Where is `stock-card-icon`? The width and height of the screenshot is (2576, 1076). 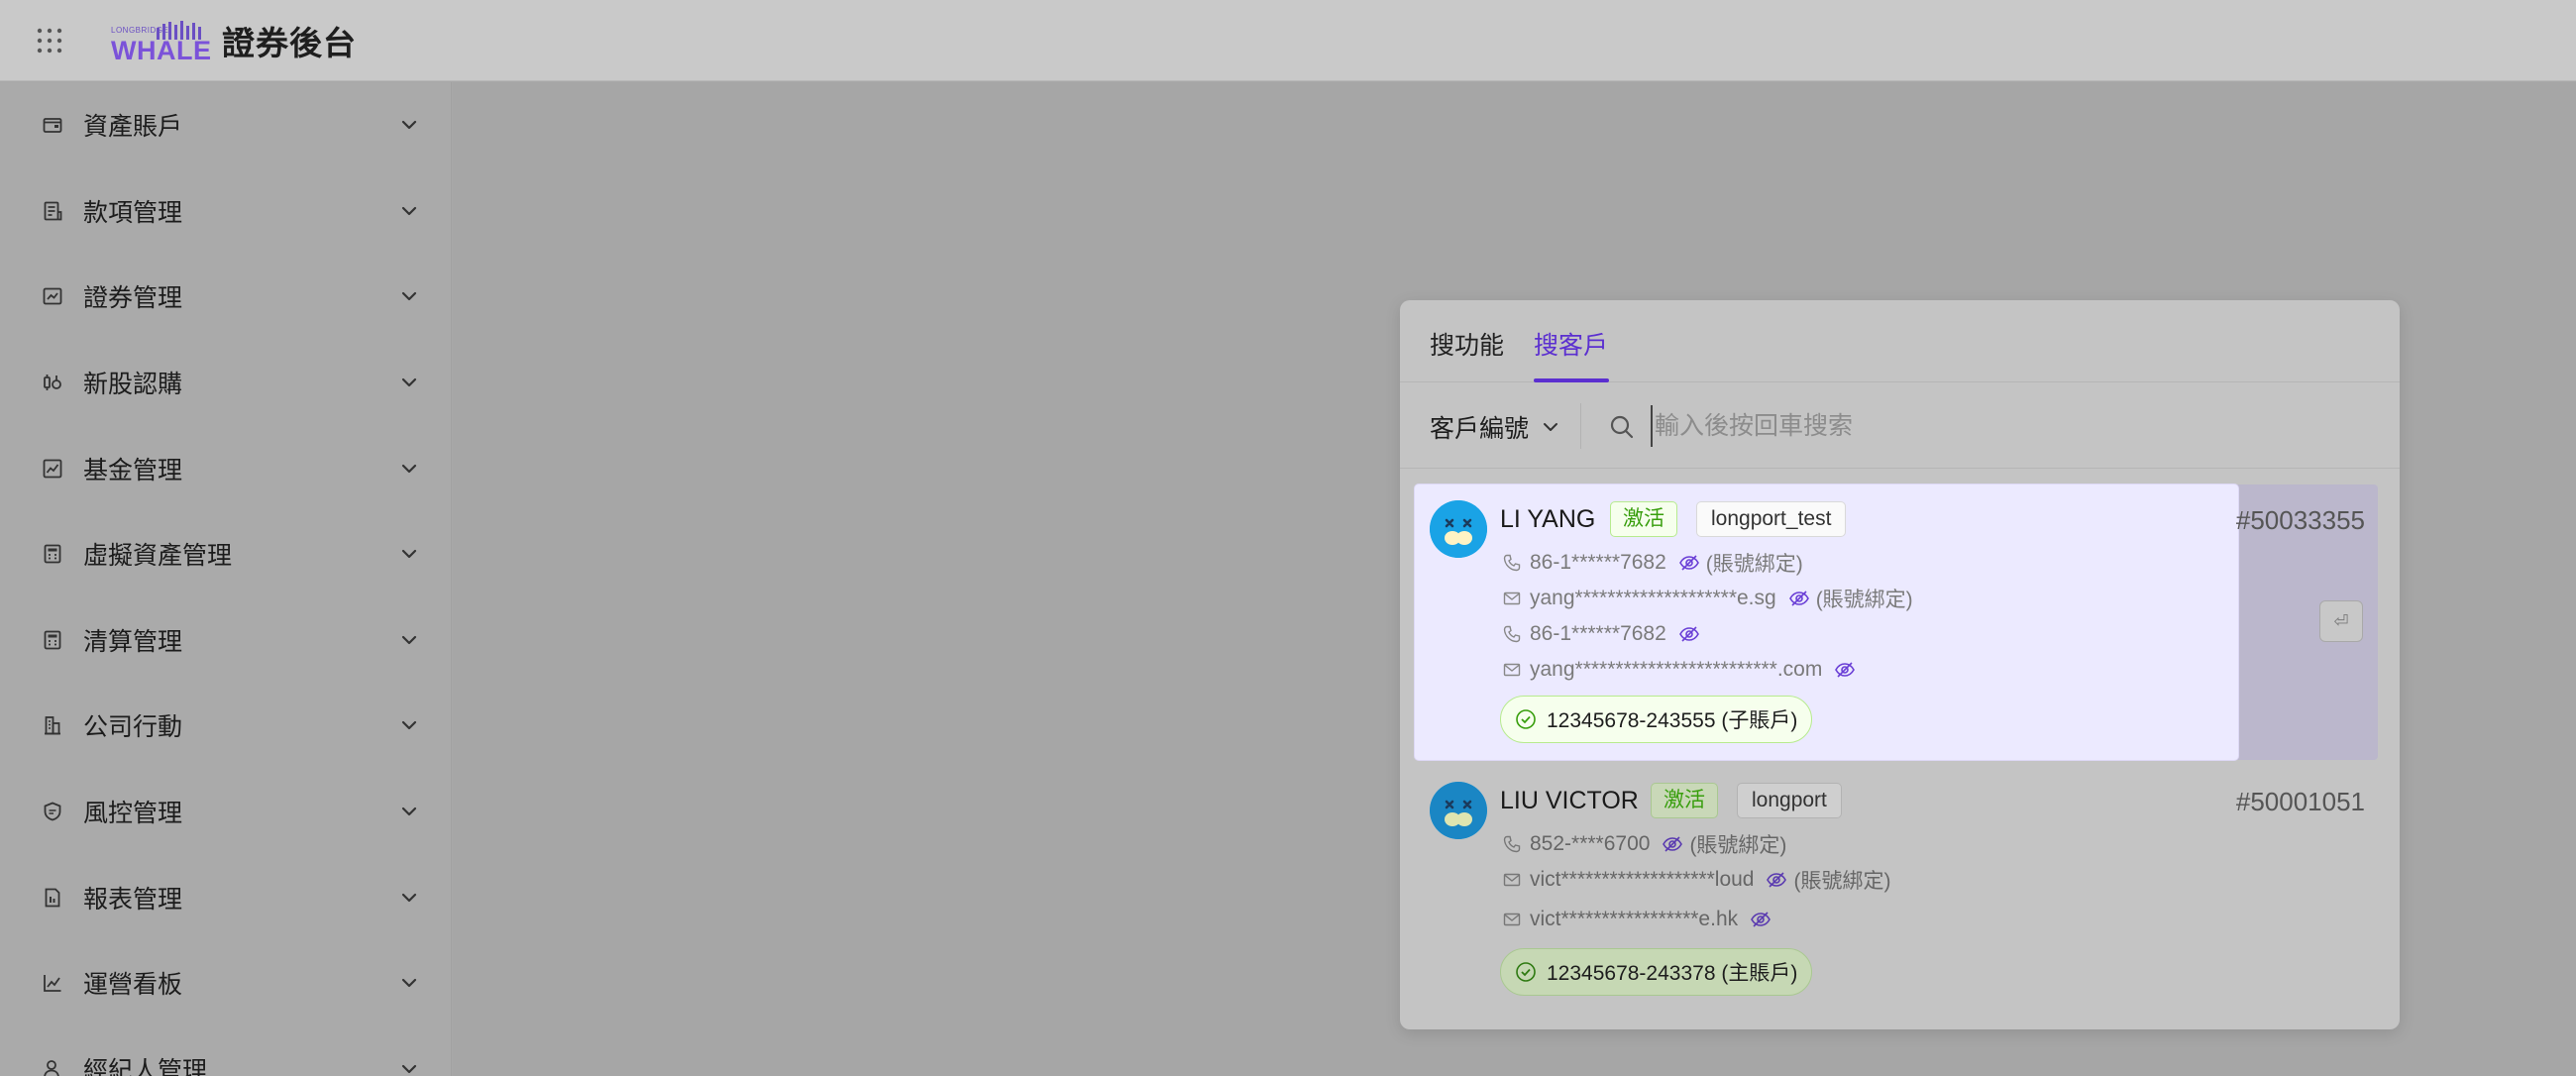 stock-card-icon is located at coordinates (52, 296).